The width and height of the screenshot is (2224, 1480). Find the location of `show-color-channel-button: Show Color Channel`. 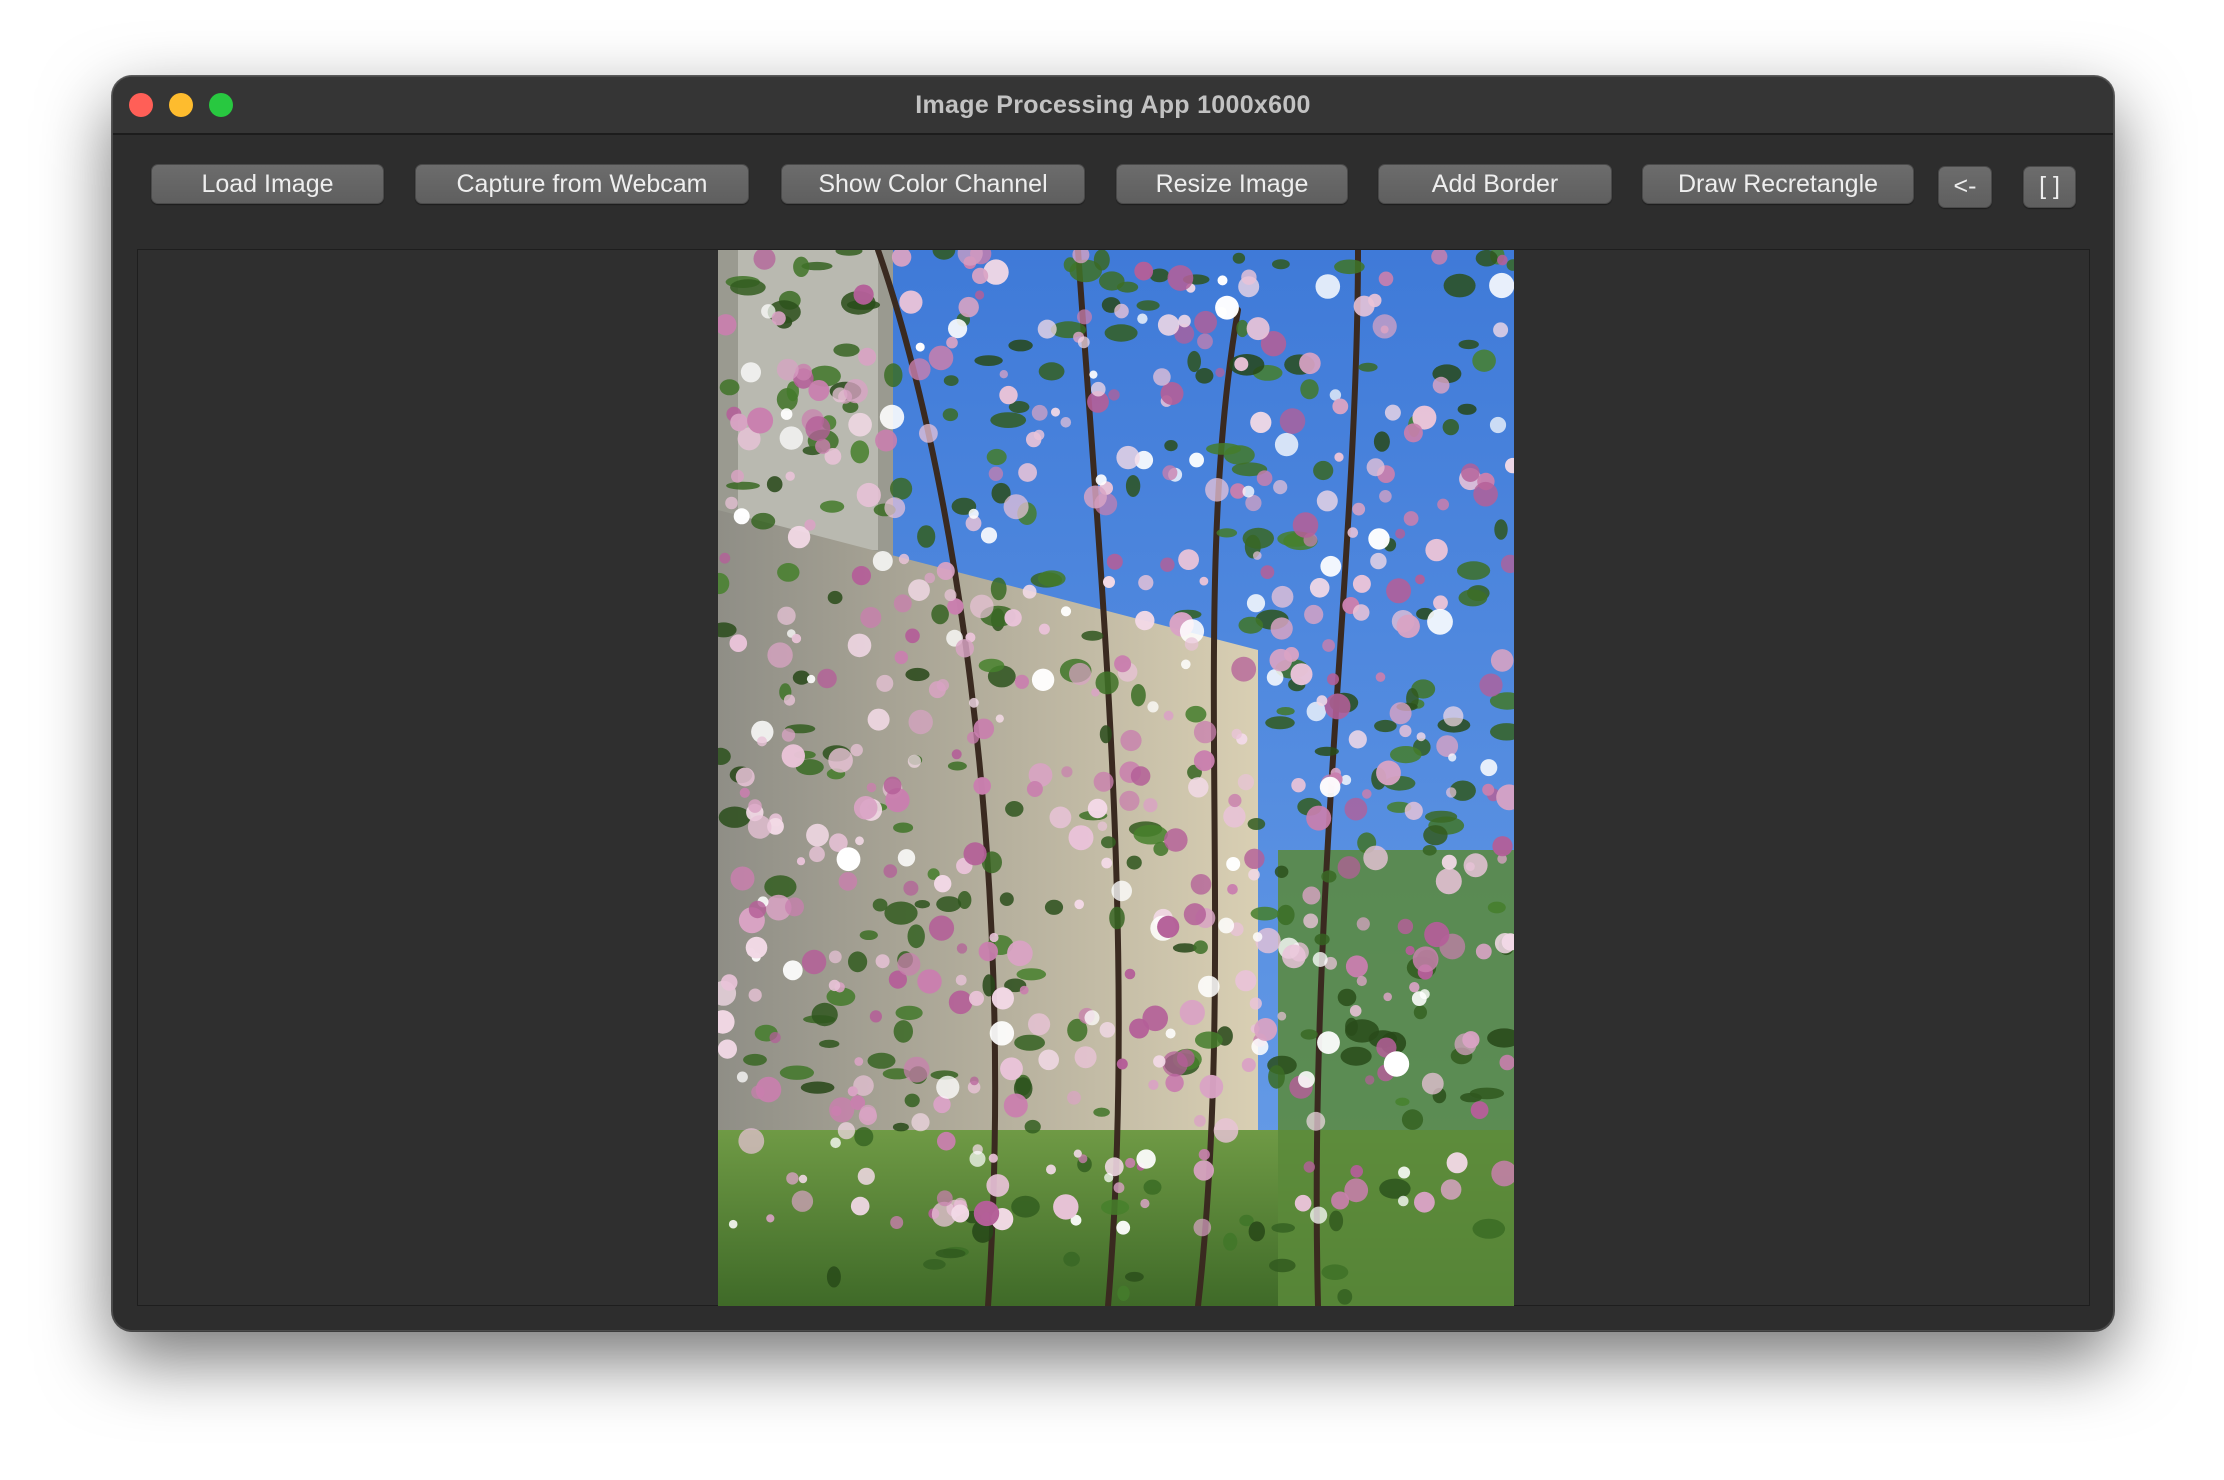

show-color-channel-button: Show Color Channel is located at coordinates (933, 184).